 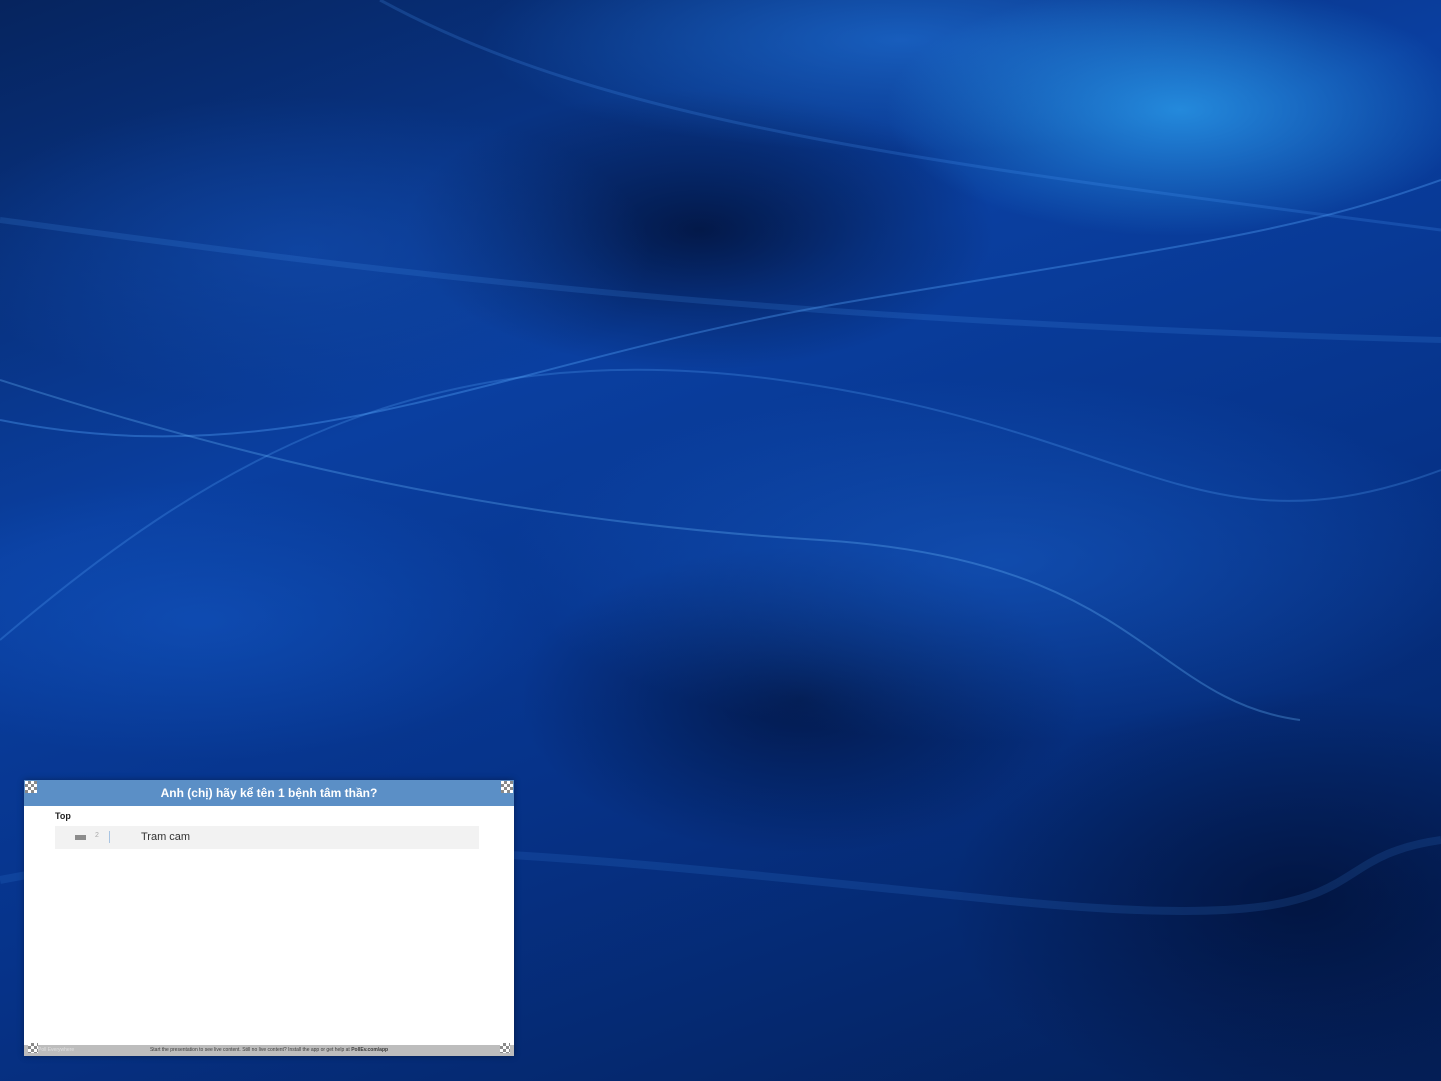 I want to click on resize-handle-top-right, so click(x=507, y=787).